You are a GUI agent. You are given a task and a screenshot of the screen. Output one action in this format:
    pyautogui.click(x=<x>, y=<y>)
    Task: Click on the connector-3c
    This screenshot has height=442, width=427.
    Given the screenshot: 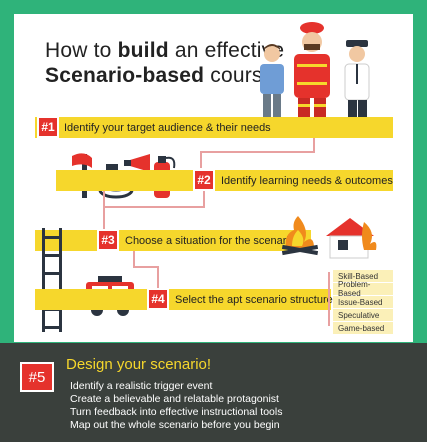 What is the action you would take?
    pyautogui.click(x=158, y=278)
    